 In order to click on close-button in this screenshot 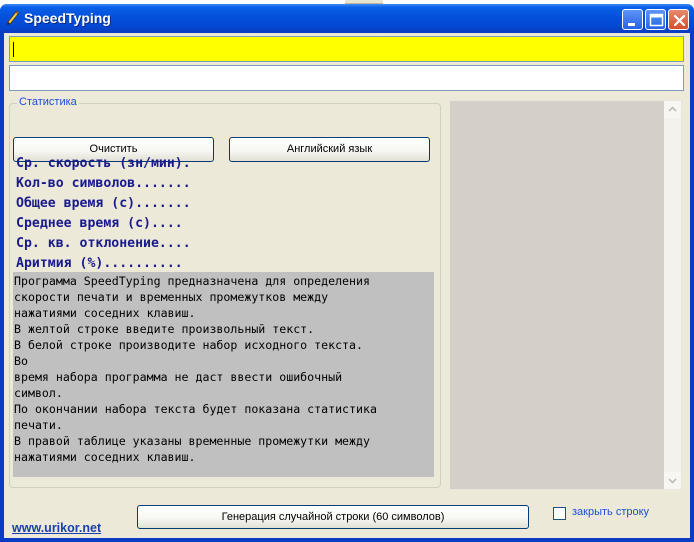, I will do `click(678, 19)`.